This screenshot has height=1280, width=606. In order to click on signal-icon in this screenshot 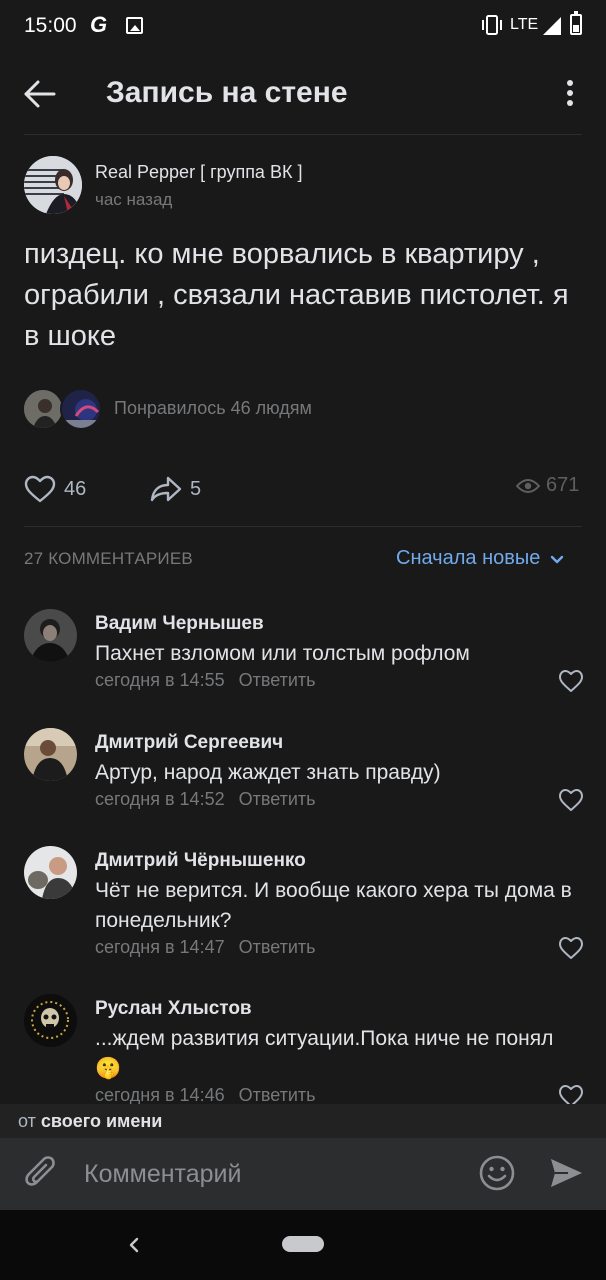, I will do `click(552, 26)`.